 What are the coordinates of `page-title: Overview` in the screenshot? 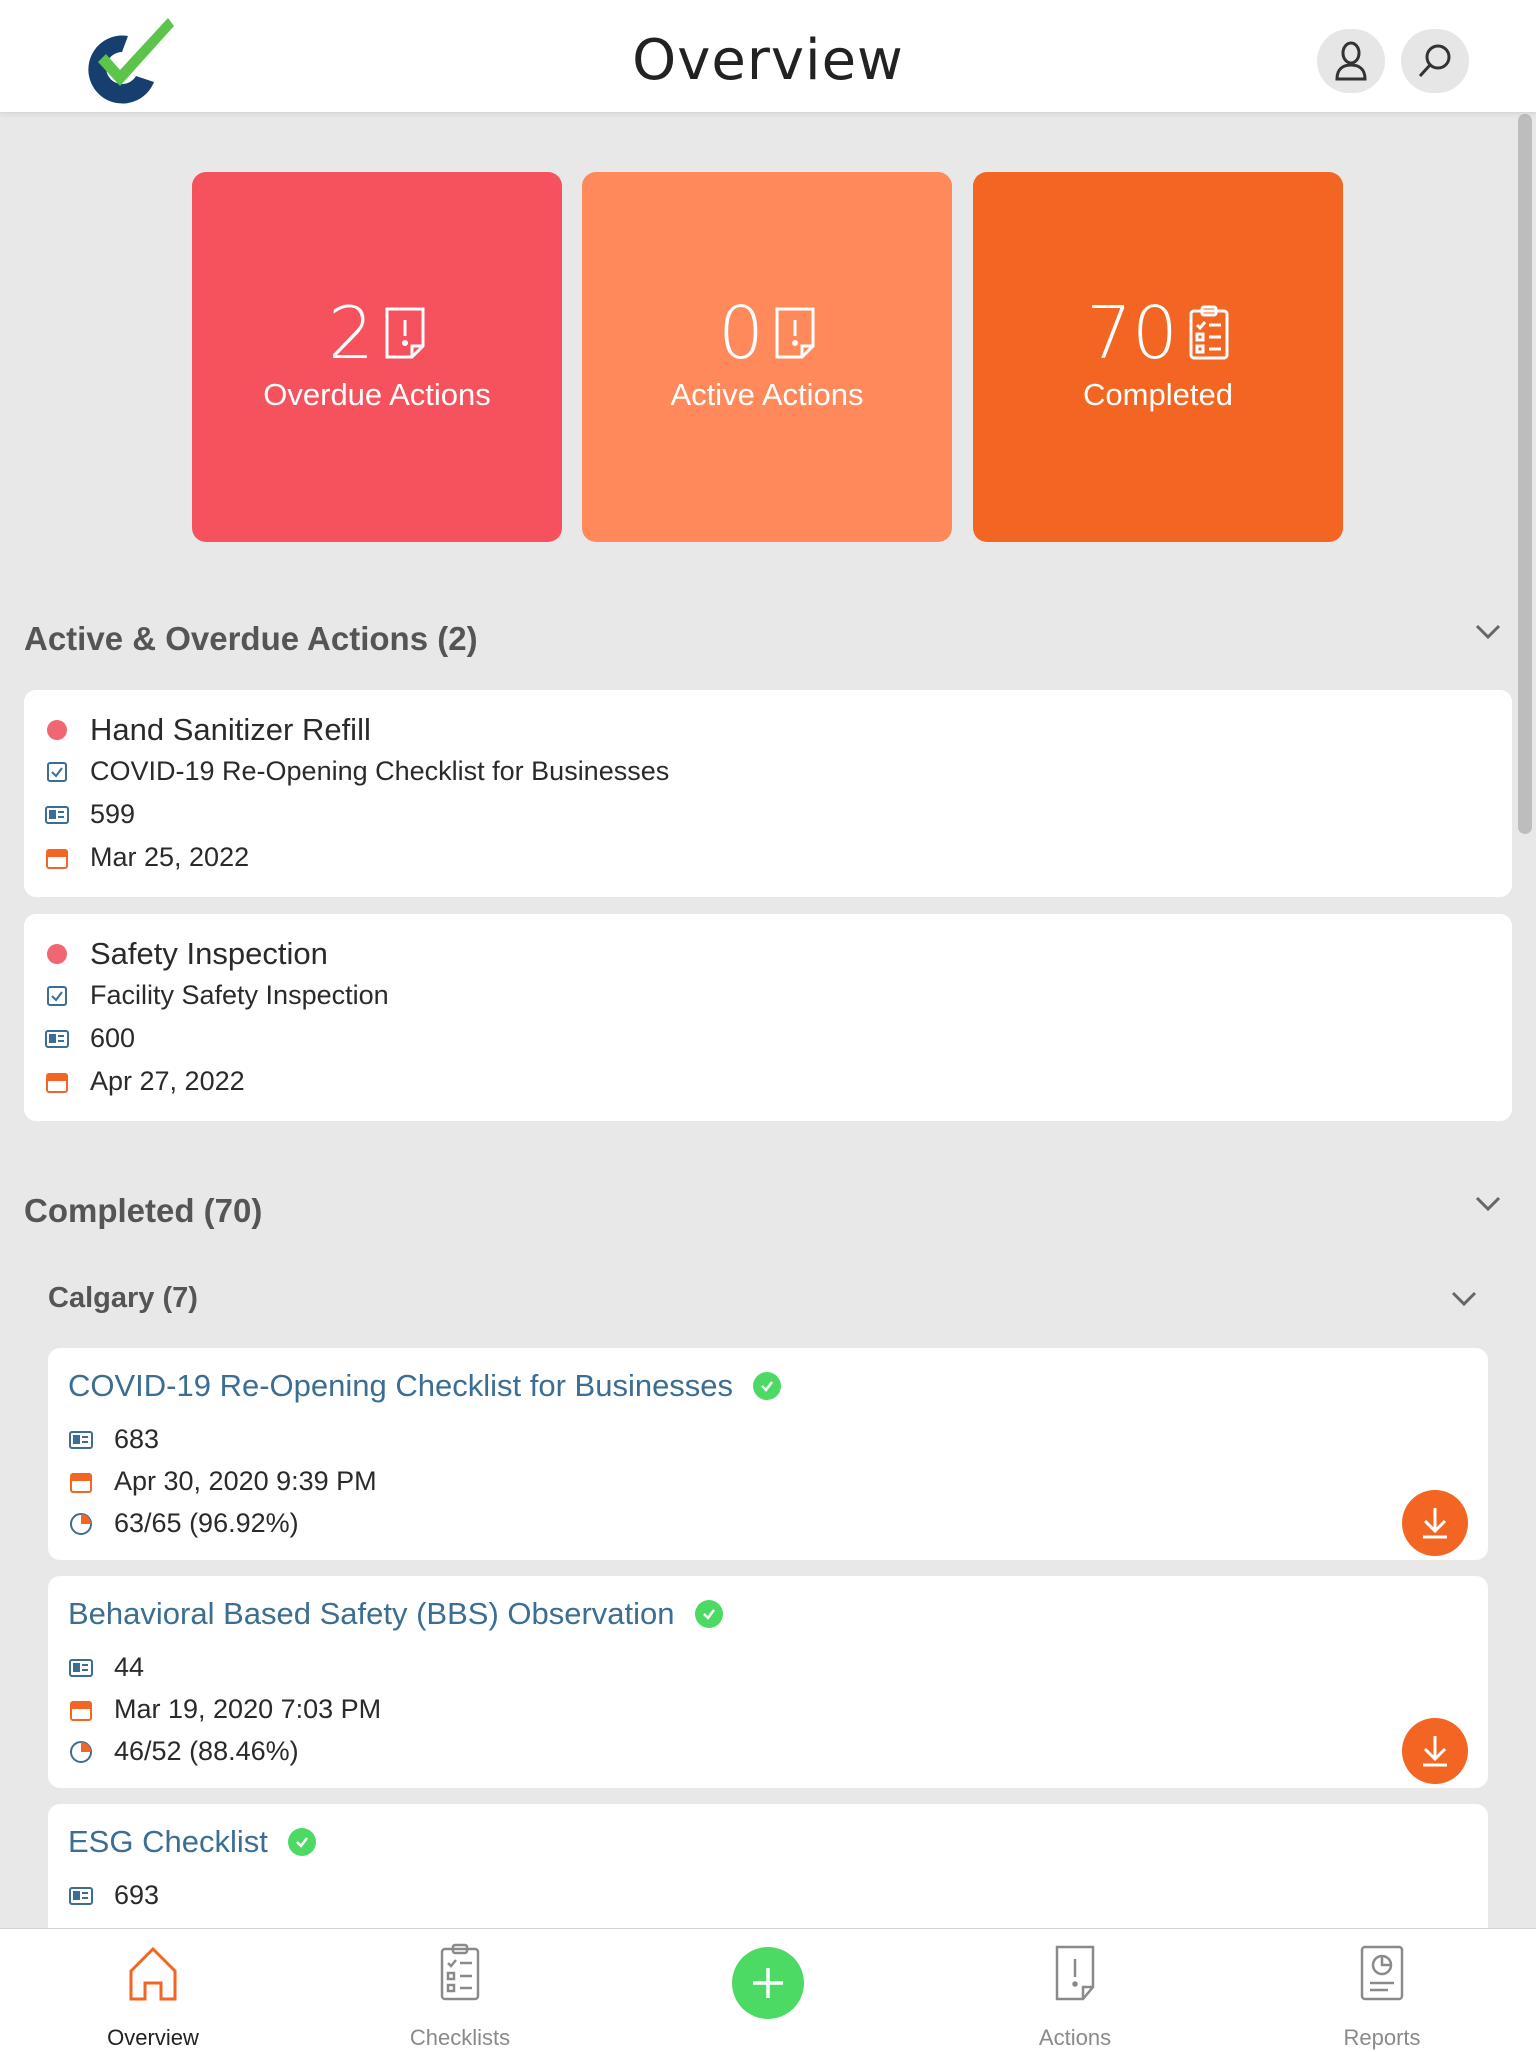 It's located at (768, 60).